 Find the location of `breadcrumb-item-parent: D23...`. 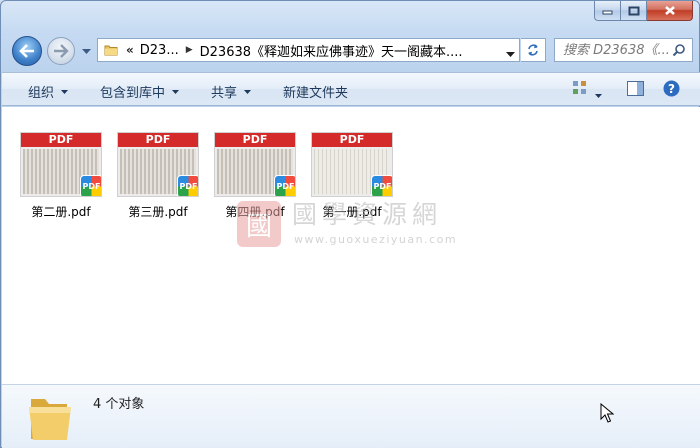

breadcrumb-item-parent: D23... is located at coordinates (159, 50).